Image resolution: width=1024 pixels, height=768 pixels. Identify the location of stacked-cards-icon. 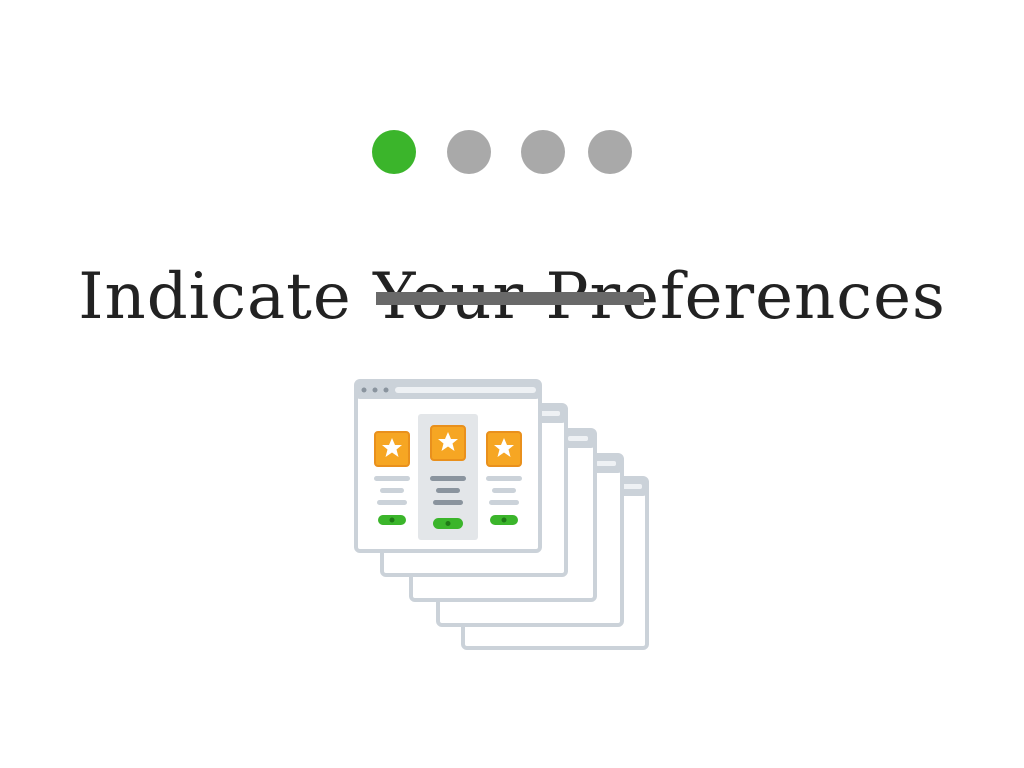
(501, 514).